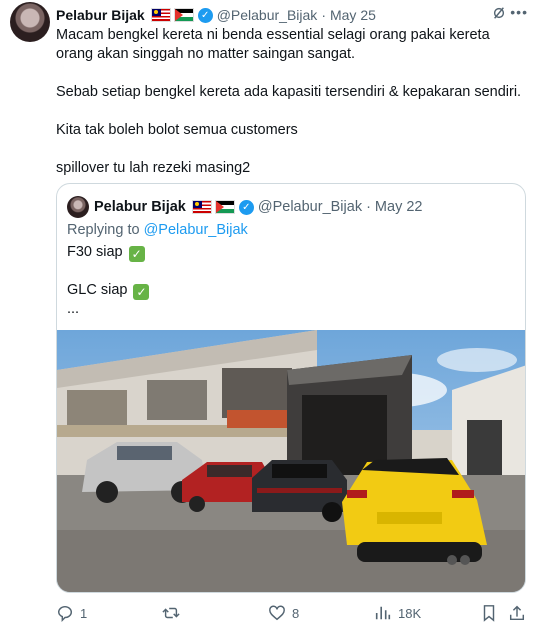 The image size is (544, 632). Describe the element at coordinates (177, 130) in the screenshot. I see `tweet-paragraph: Kita tak boleh bolot semua customers` at that location.